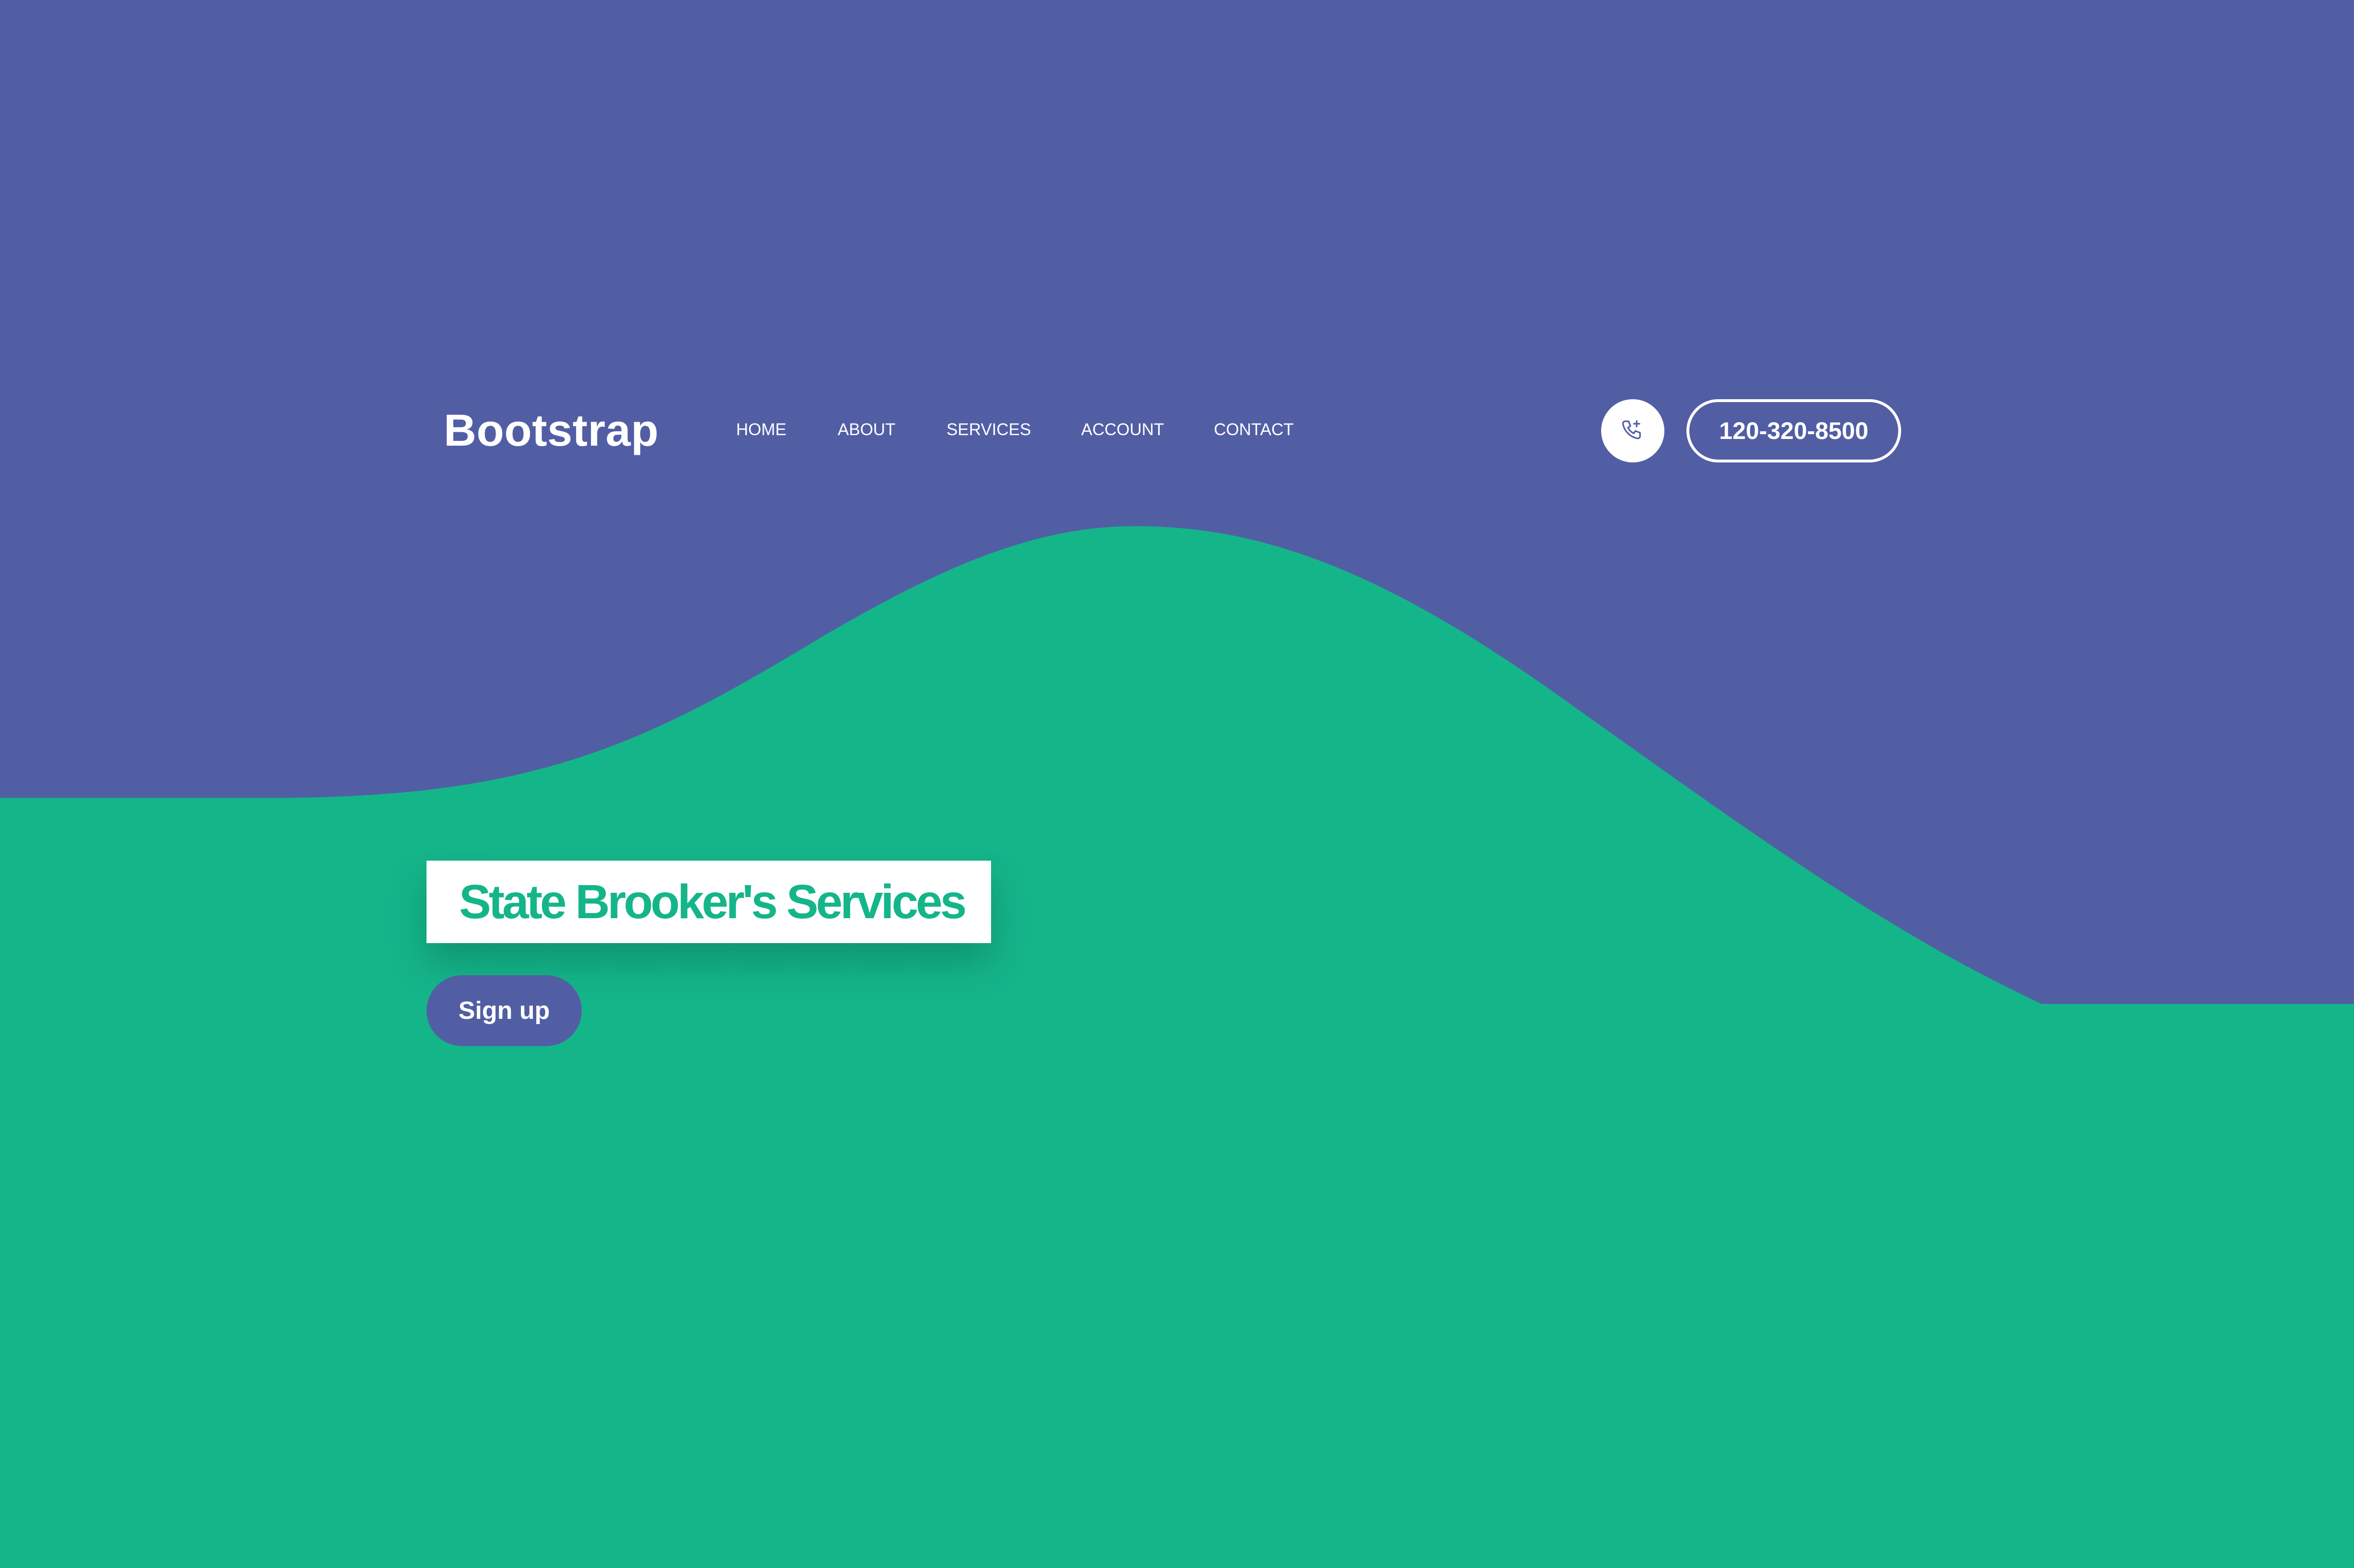 The image size is (2354, 1568). Describe the element at coordinates (989, 430) in the screenshot. I see `nav-services: SERVICES` at that location.